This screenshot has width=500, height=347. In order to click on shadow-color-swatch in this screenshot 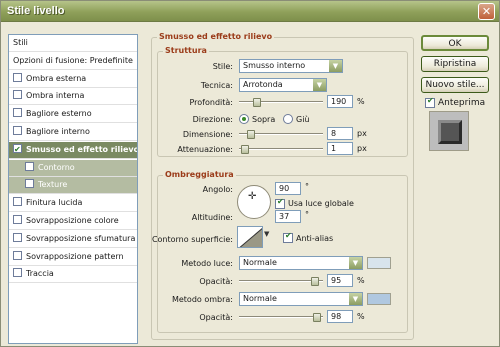, I will do `click(379, 299)`.